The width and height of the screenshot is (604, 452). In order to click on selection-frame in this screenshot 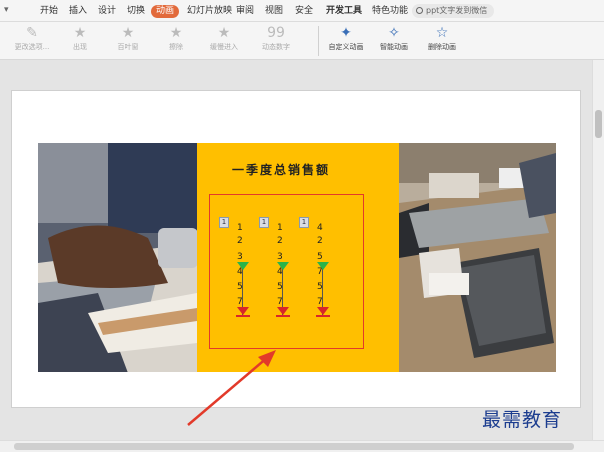, I will do `click(286, 271)`.